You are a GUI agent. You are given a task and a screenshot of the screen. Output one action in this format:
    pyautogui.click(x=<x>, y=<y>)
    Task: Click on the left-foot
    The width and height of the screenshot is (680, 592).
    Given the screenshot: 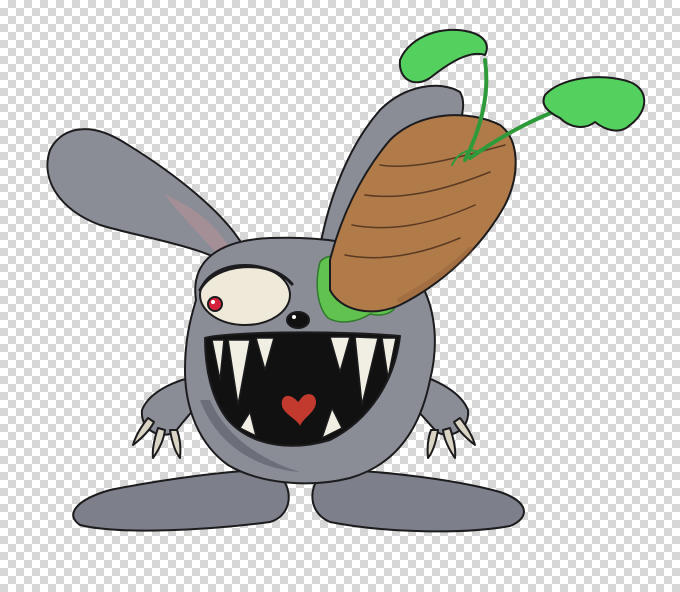 What is the action you would take?
    pyautogui.click(x=181, y=500)
    